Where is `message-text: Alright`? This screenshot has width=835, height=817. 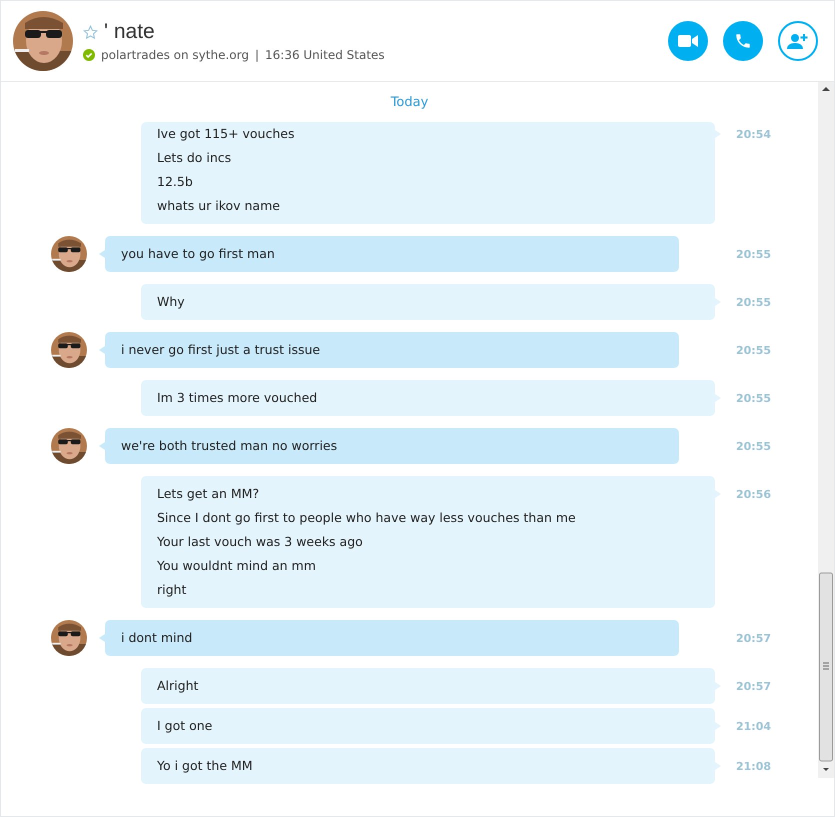 message-text: Alright is located at coordinates (178, 686).